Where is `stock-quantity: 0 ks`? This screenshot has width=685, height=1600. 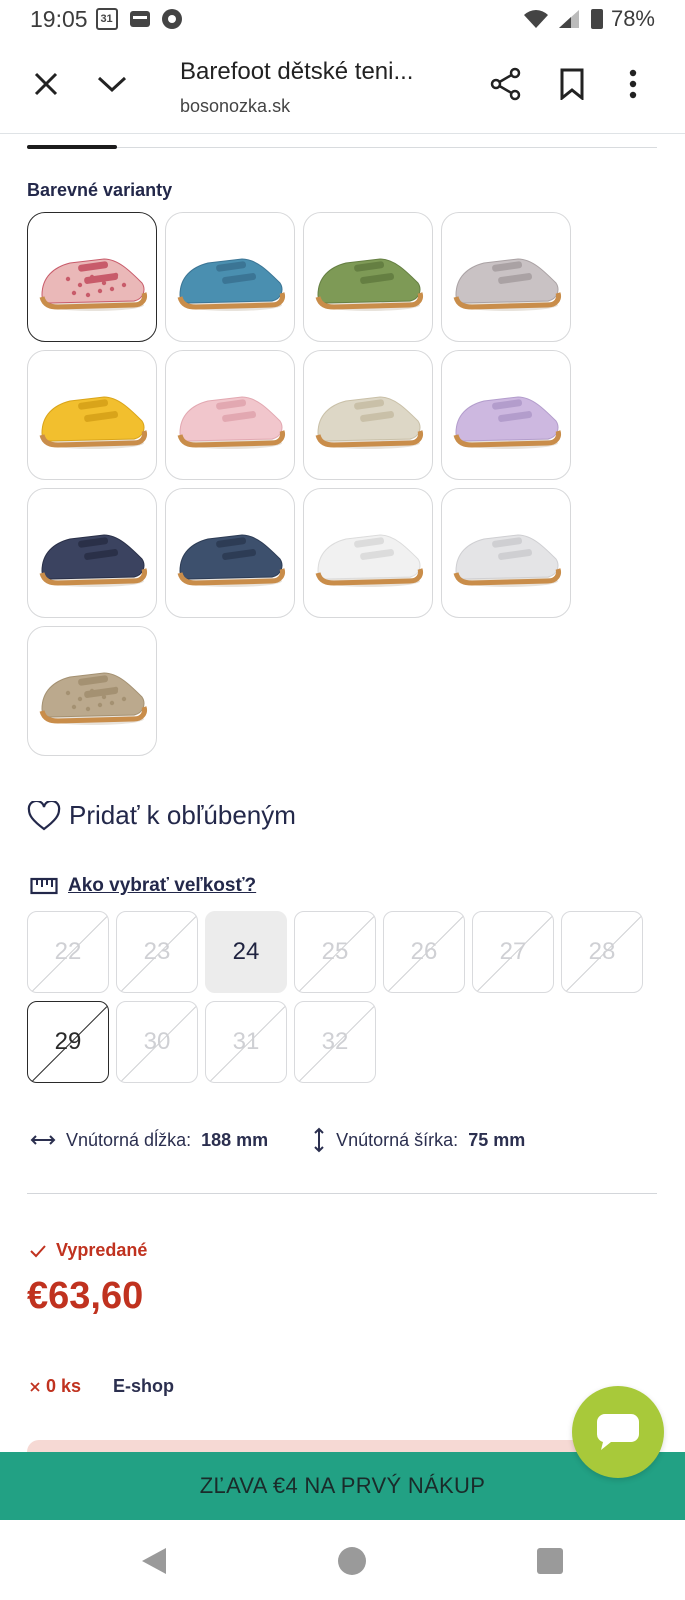
stock-quantity: 0 ks is located at coordinates (55, 1386).